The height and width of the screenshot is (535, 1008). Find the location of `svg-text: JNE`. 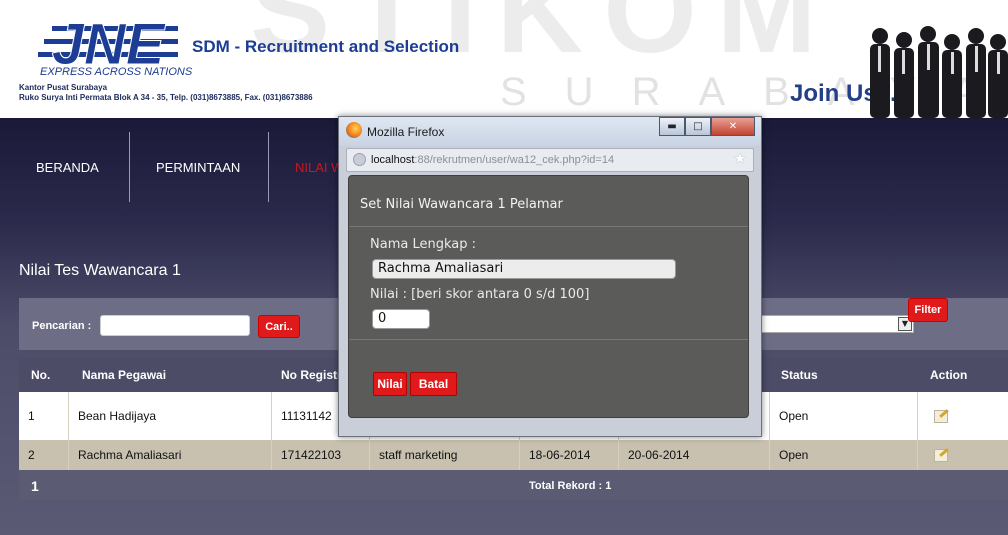

svg-text: JNE is located at coordinates (109, 41).